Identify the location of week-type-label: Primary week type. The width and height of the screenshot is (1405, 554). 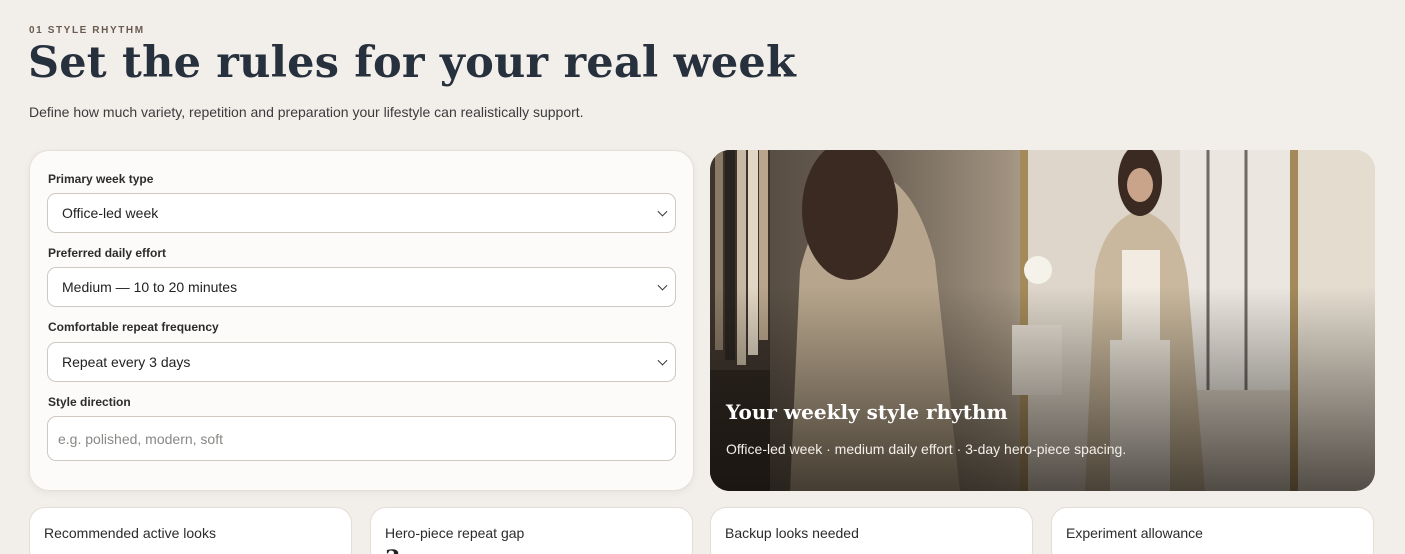
(101, 179).